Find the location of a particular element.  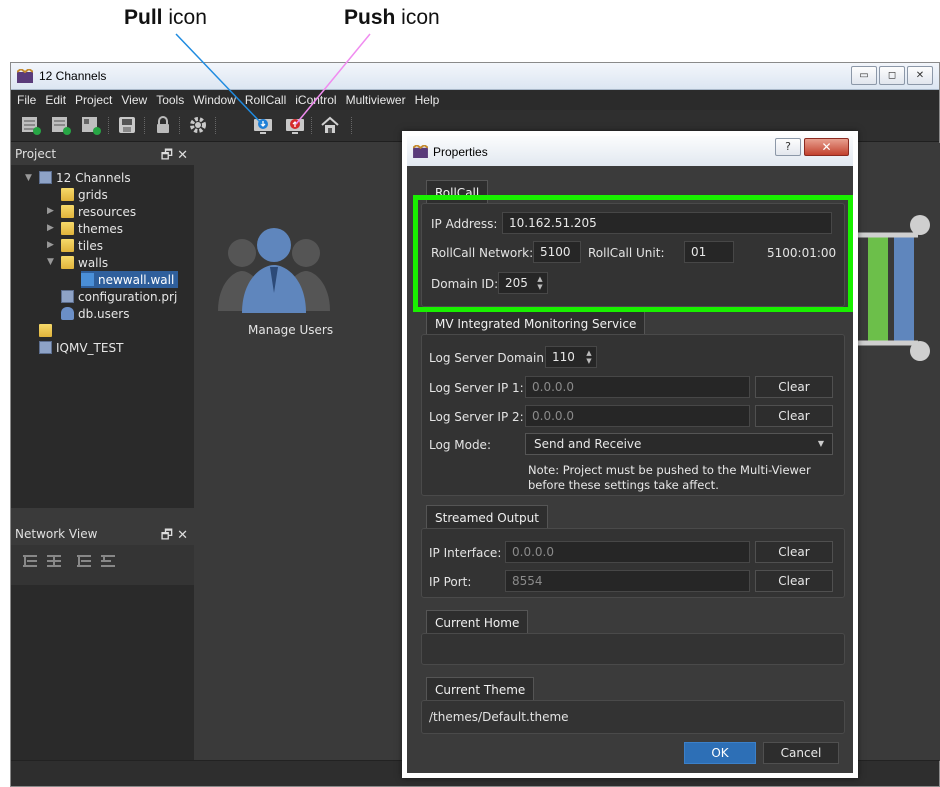

chevron-down-icon: ▼ is located at coordinates (820, 443).